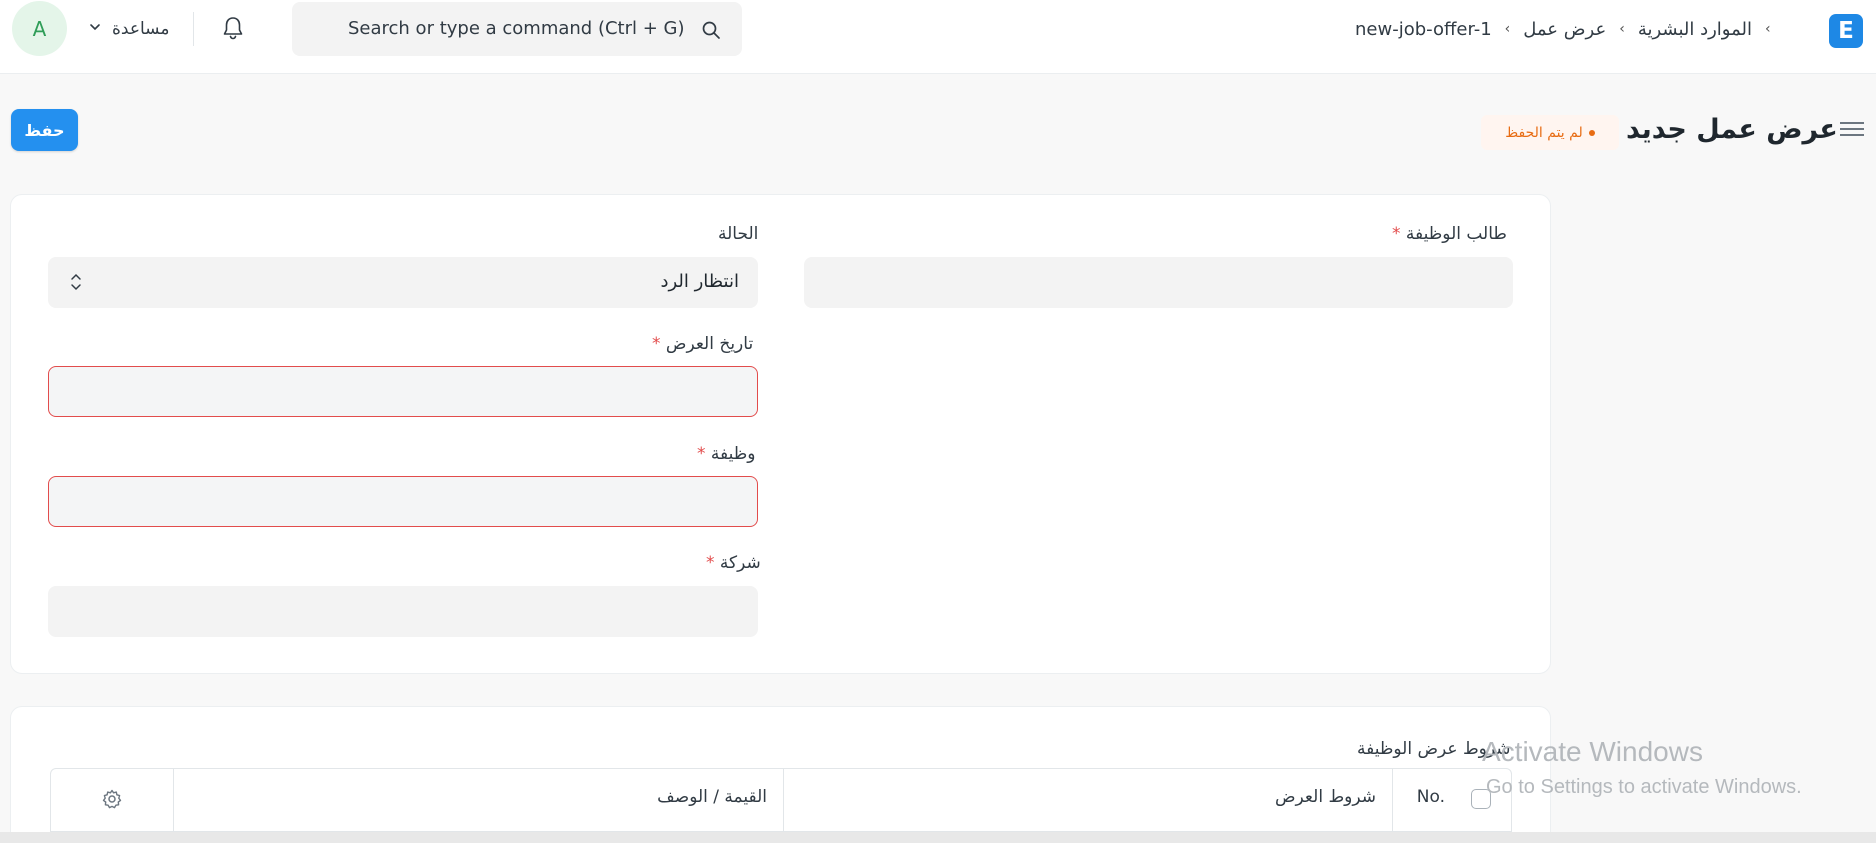 Image resolution: width=1876 pixels, height=843 pixels. I want to click on offer-date-label: تاريخ العرض *, so click(702, 344).